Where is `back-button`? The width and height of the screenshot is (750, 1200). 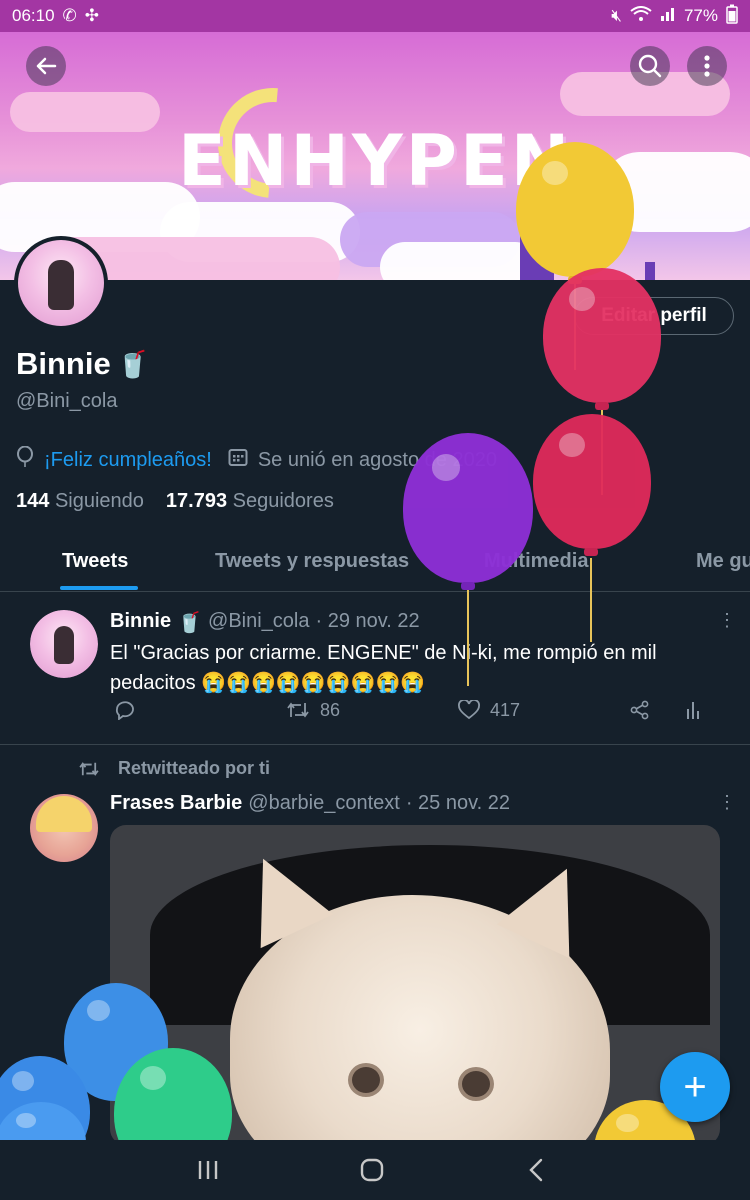 back-button is located at coordinates (46, 66).